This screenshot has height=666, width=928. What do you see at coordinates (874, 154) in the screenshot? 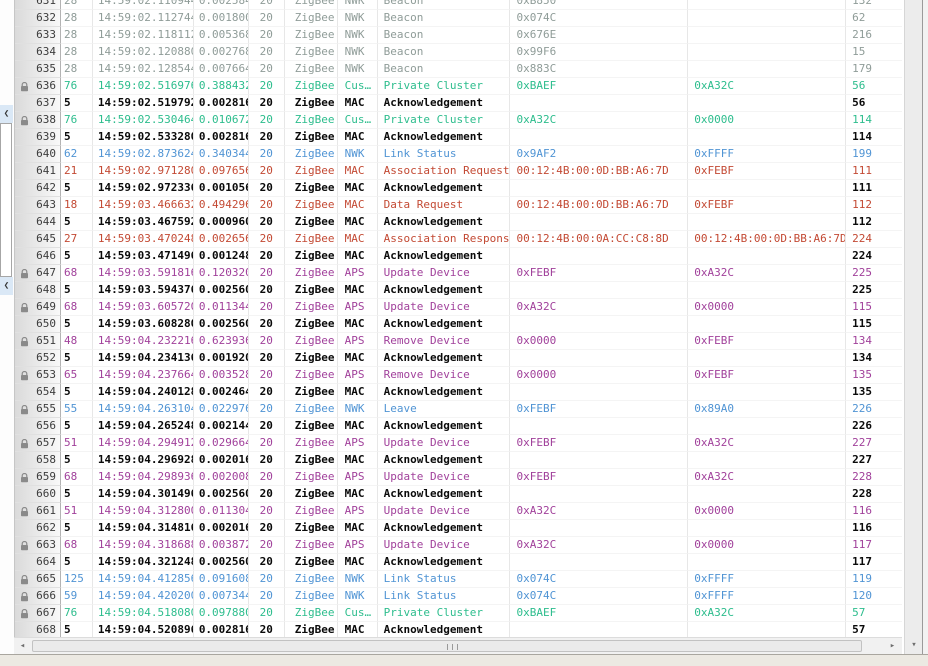
I see `packet-cell-lqi: 199` at bounding box center [874, 154].